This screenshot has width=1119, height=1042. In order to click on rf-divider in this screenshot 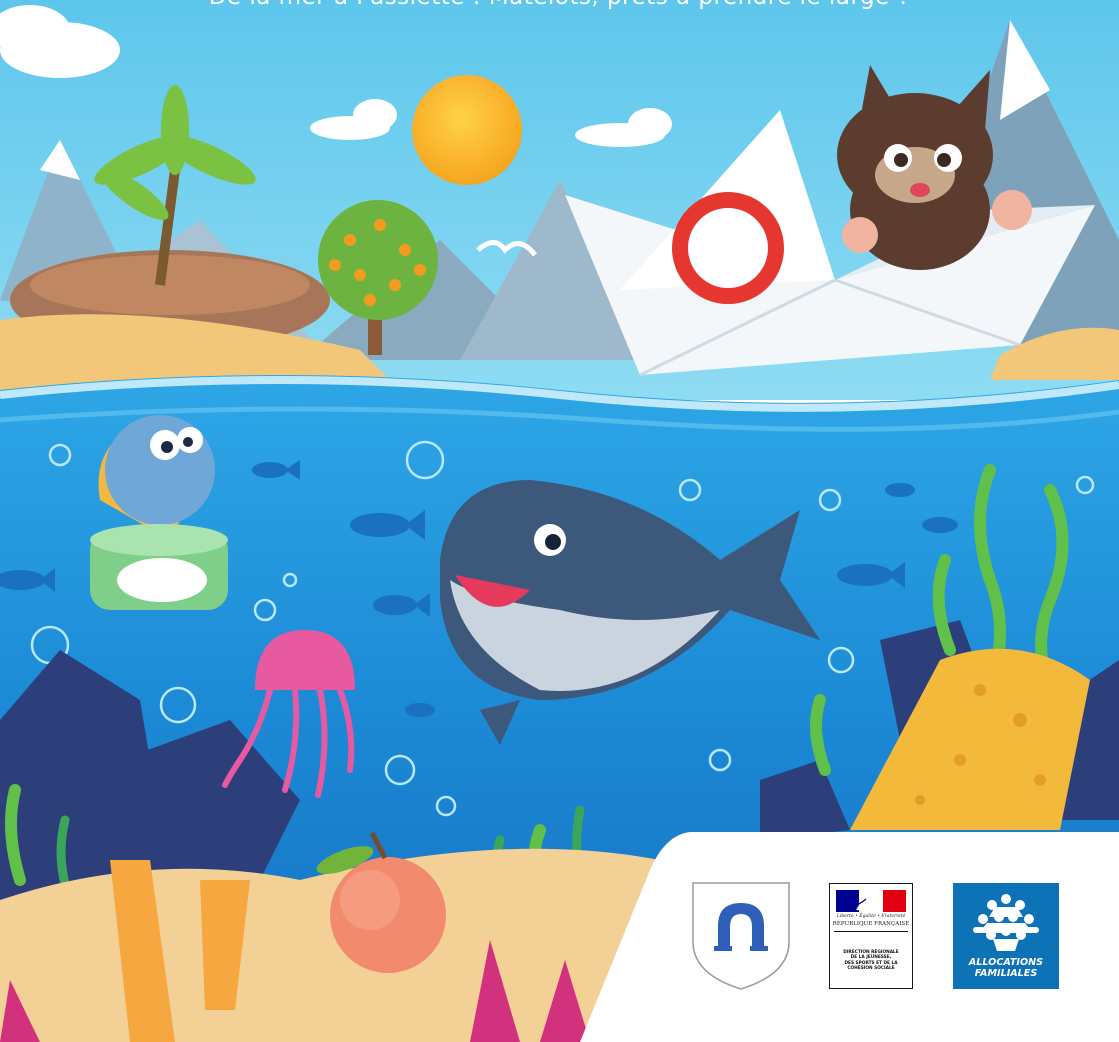, I will do `click(871, 931)`.